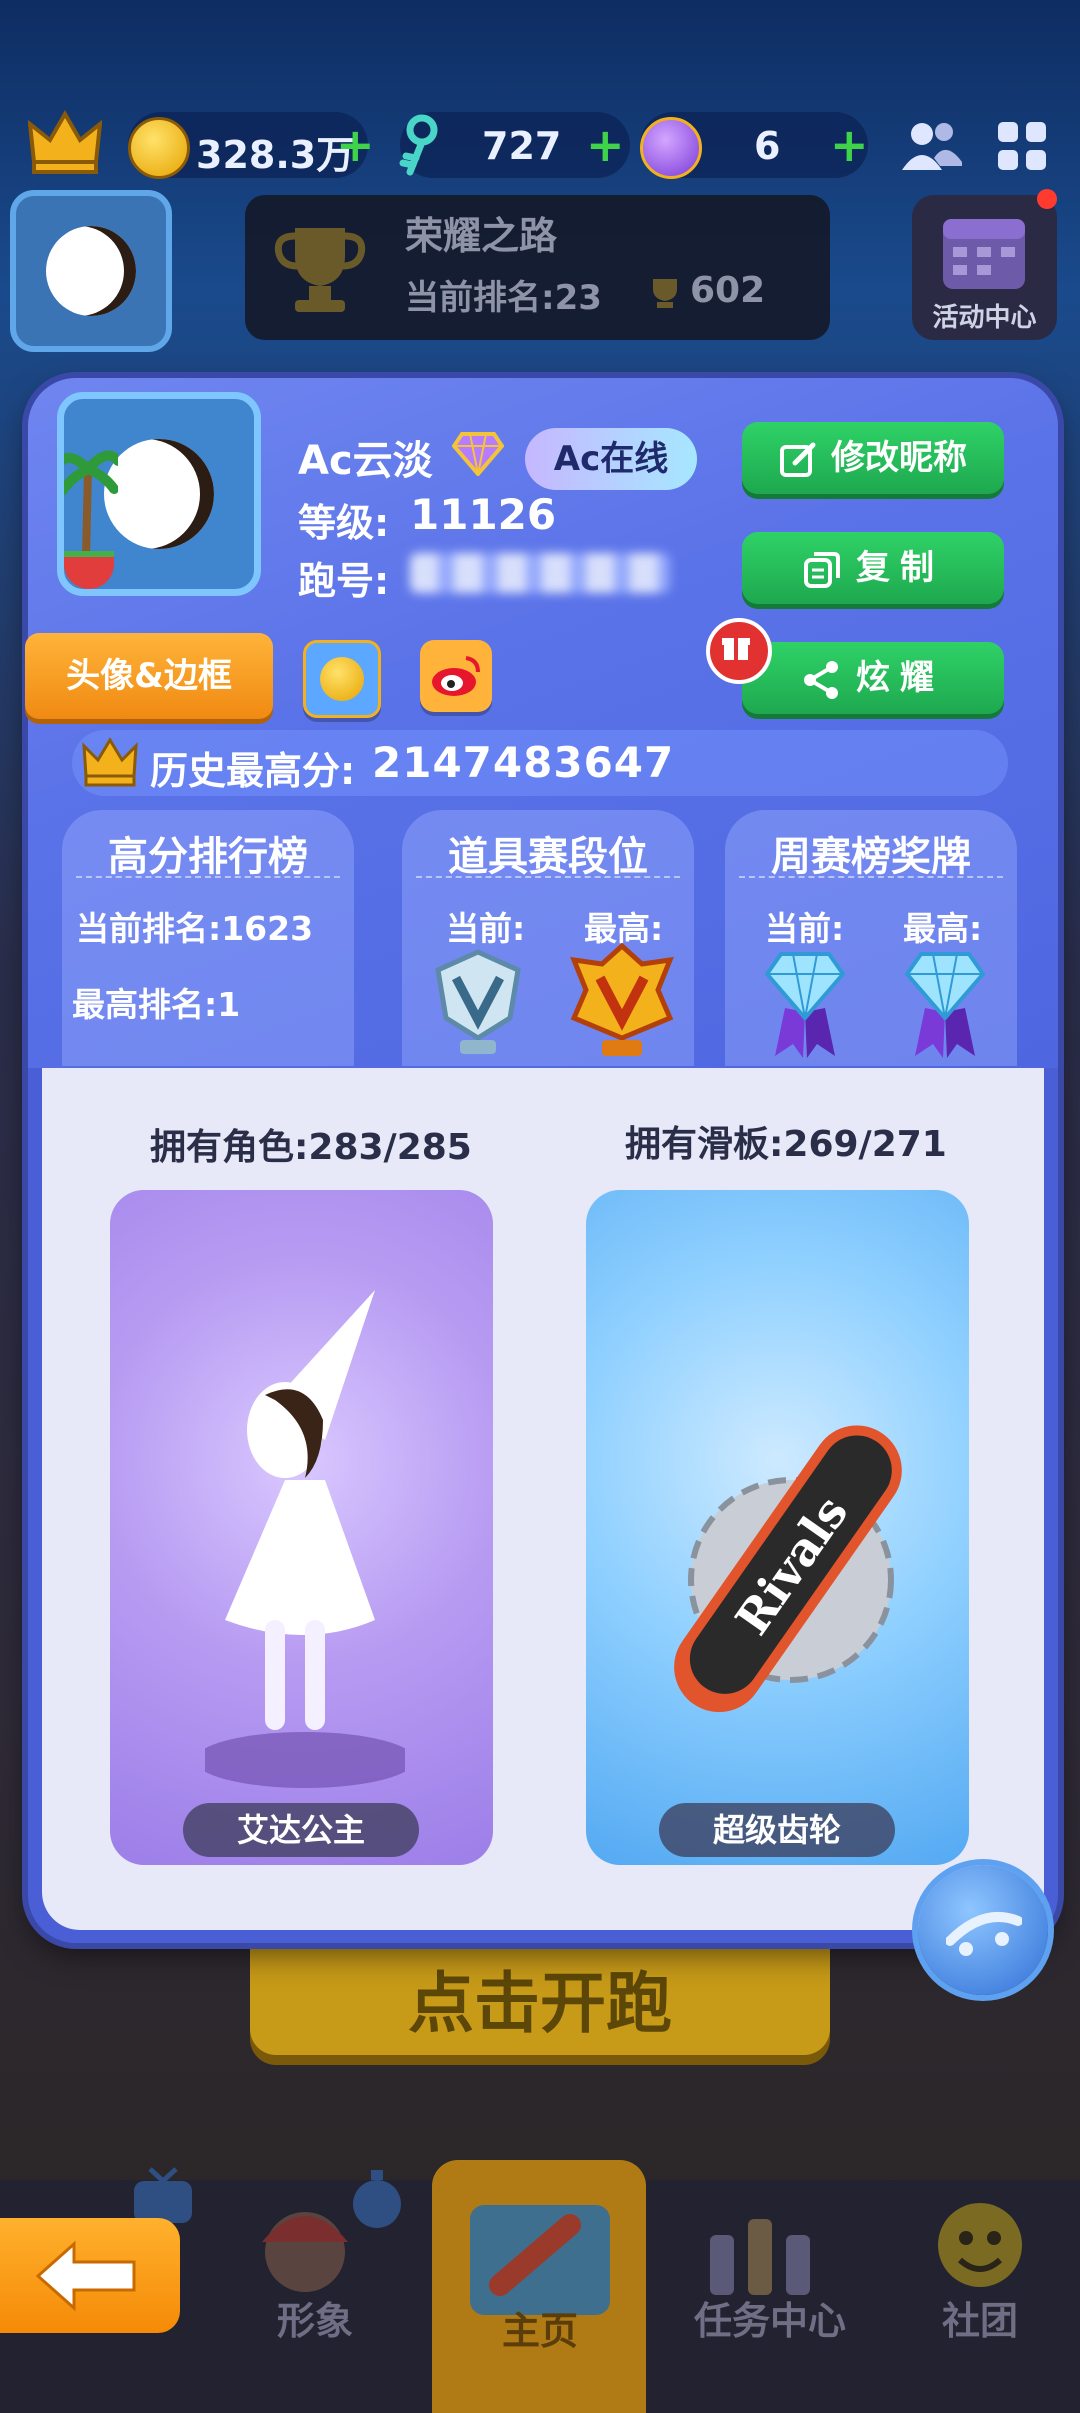  I want to click on activity-center-button: 活动中心, so click(984, 264).